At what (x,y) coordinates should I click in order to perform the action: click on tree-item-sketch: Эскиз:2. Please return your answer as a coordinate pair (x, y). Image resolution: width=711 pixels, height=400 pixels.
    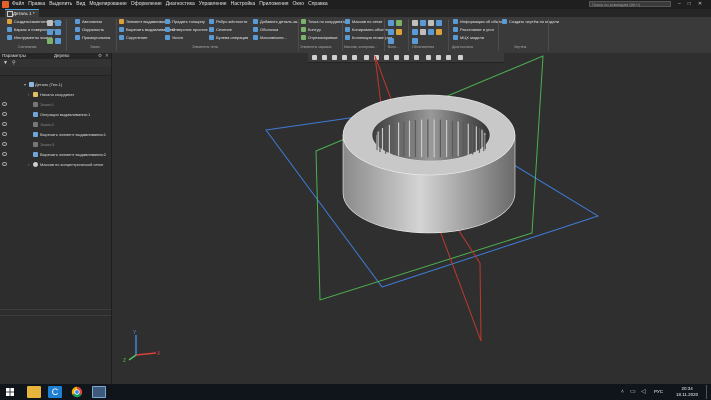
    Looking at the image, I should click on (55, 124).